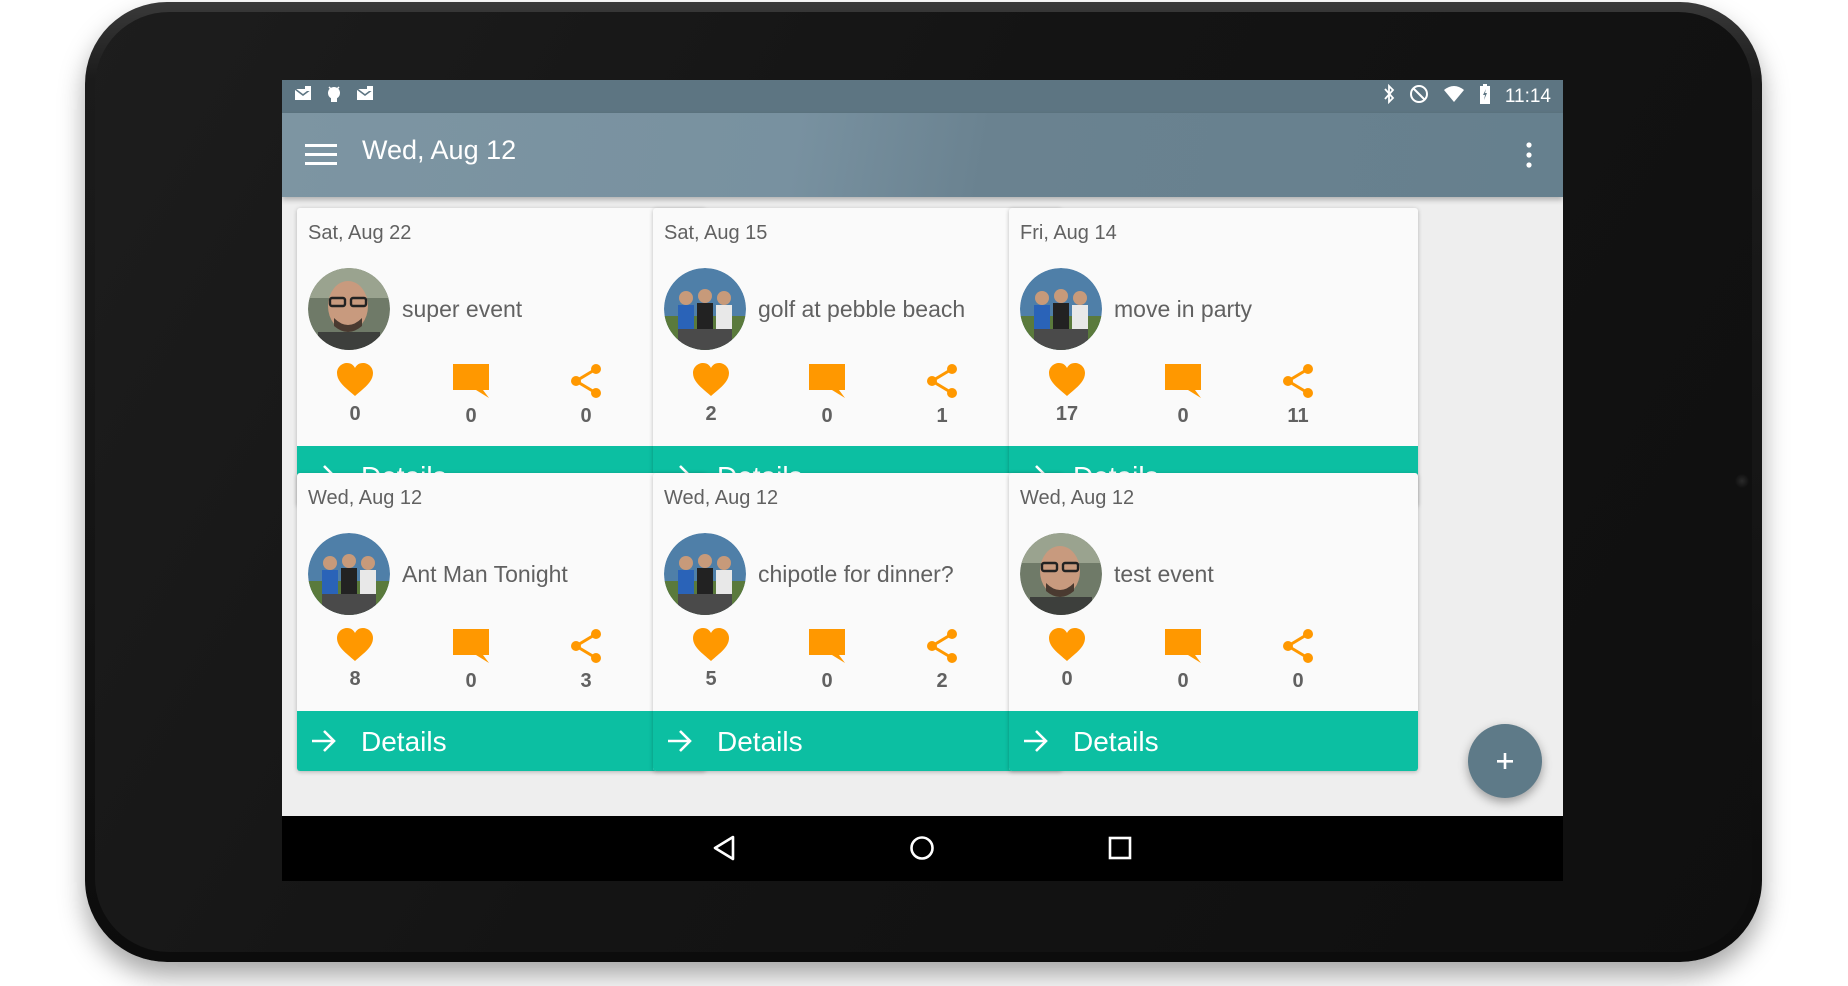  What do you see at coordinates (942, 660) in the screenshot?
I see `share-button: 2` at bounding box center [942, 660].